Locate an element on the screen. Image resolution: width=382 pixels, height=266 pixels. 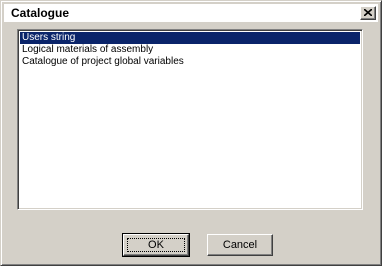
close-button is located at coordinates (368, 13).